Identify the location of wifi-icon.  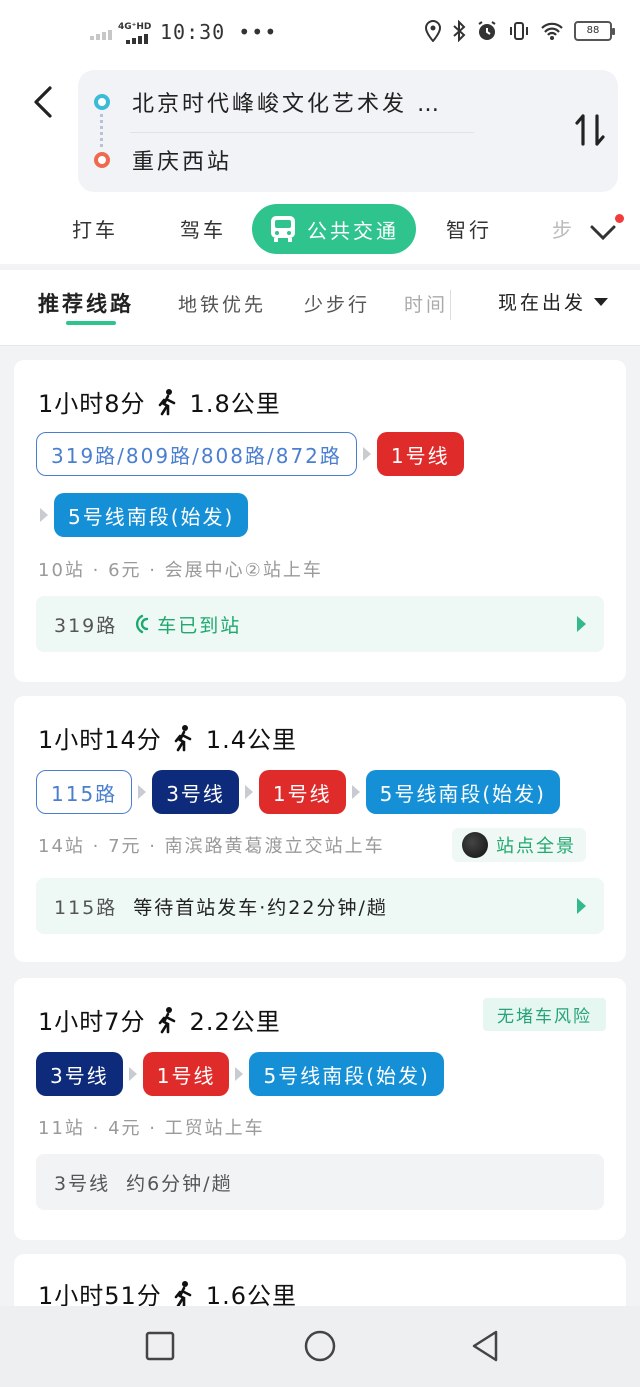
(552, 31).